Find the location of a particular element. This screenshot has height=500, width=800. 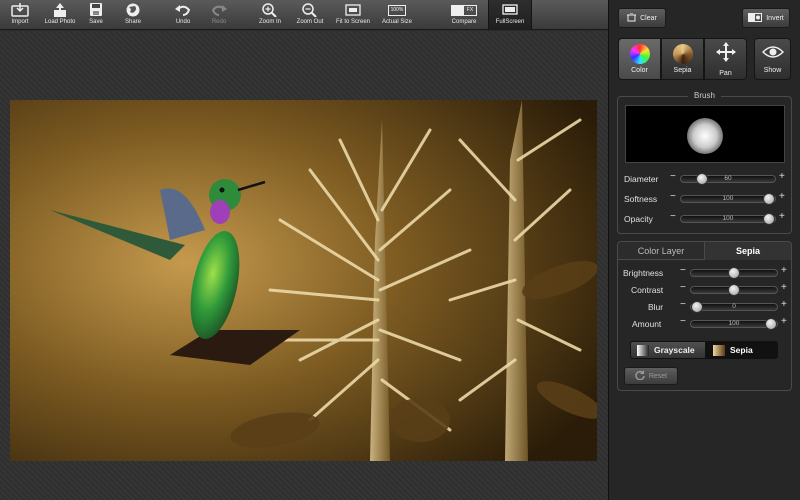

zoom-out-button: Zoom Out is located at coordinates (310, 15).